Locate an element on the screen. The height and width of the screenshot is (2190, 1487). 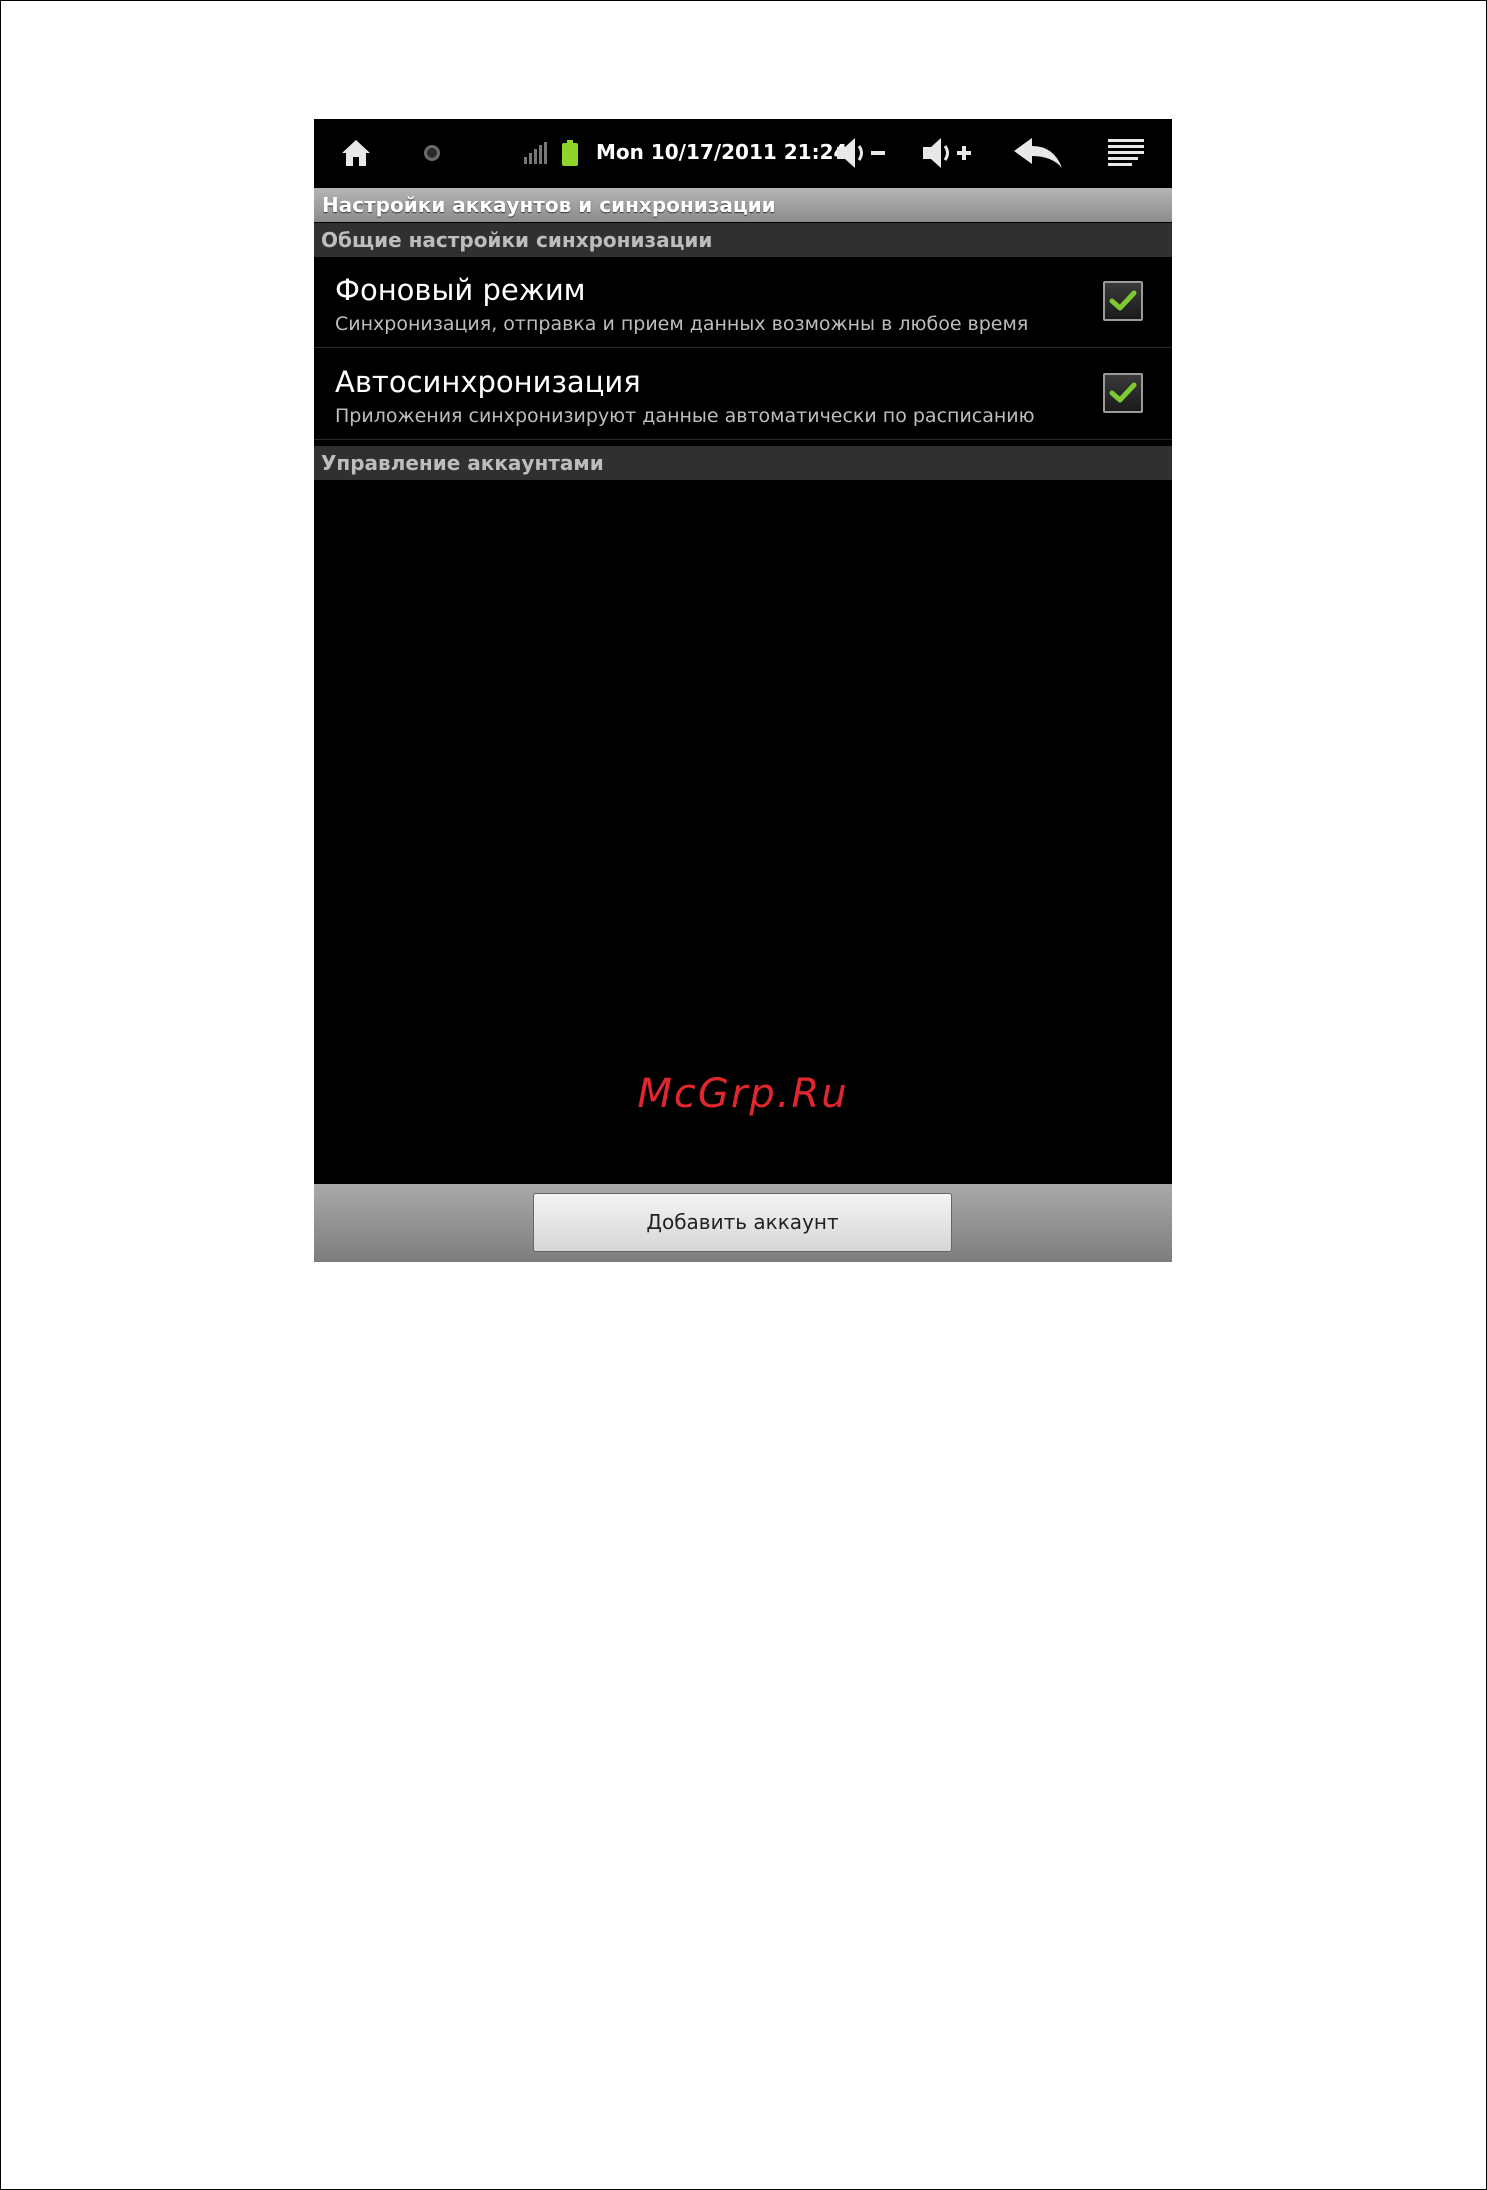
status-bar: Mon 10/17/2011 21:24 is located at coordinates (743, 152).